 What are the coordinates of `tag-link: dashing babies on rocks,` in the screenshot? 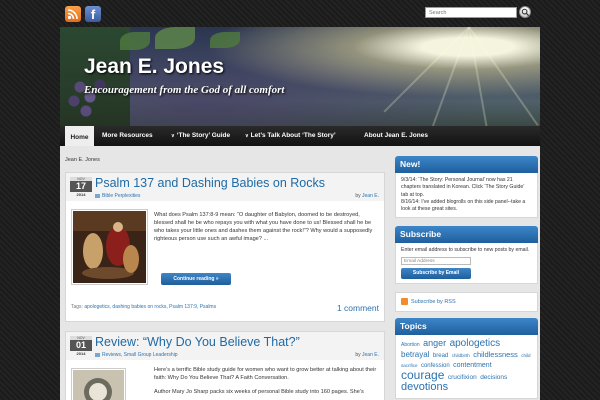 It's located at (139, 307).